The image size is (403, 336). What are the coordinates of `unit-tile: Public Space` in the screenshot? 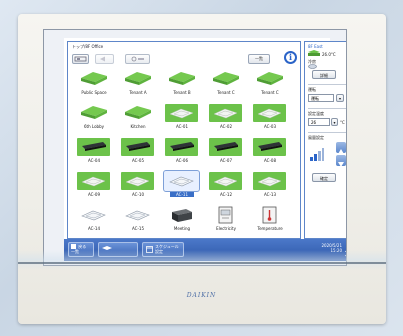 It's located at (94, 85).